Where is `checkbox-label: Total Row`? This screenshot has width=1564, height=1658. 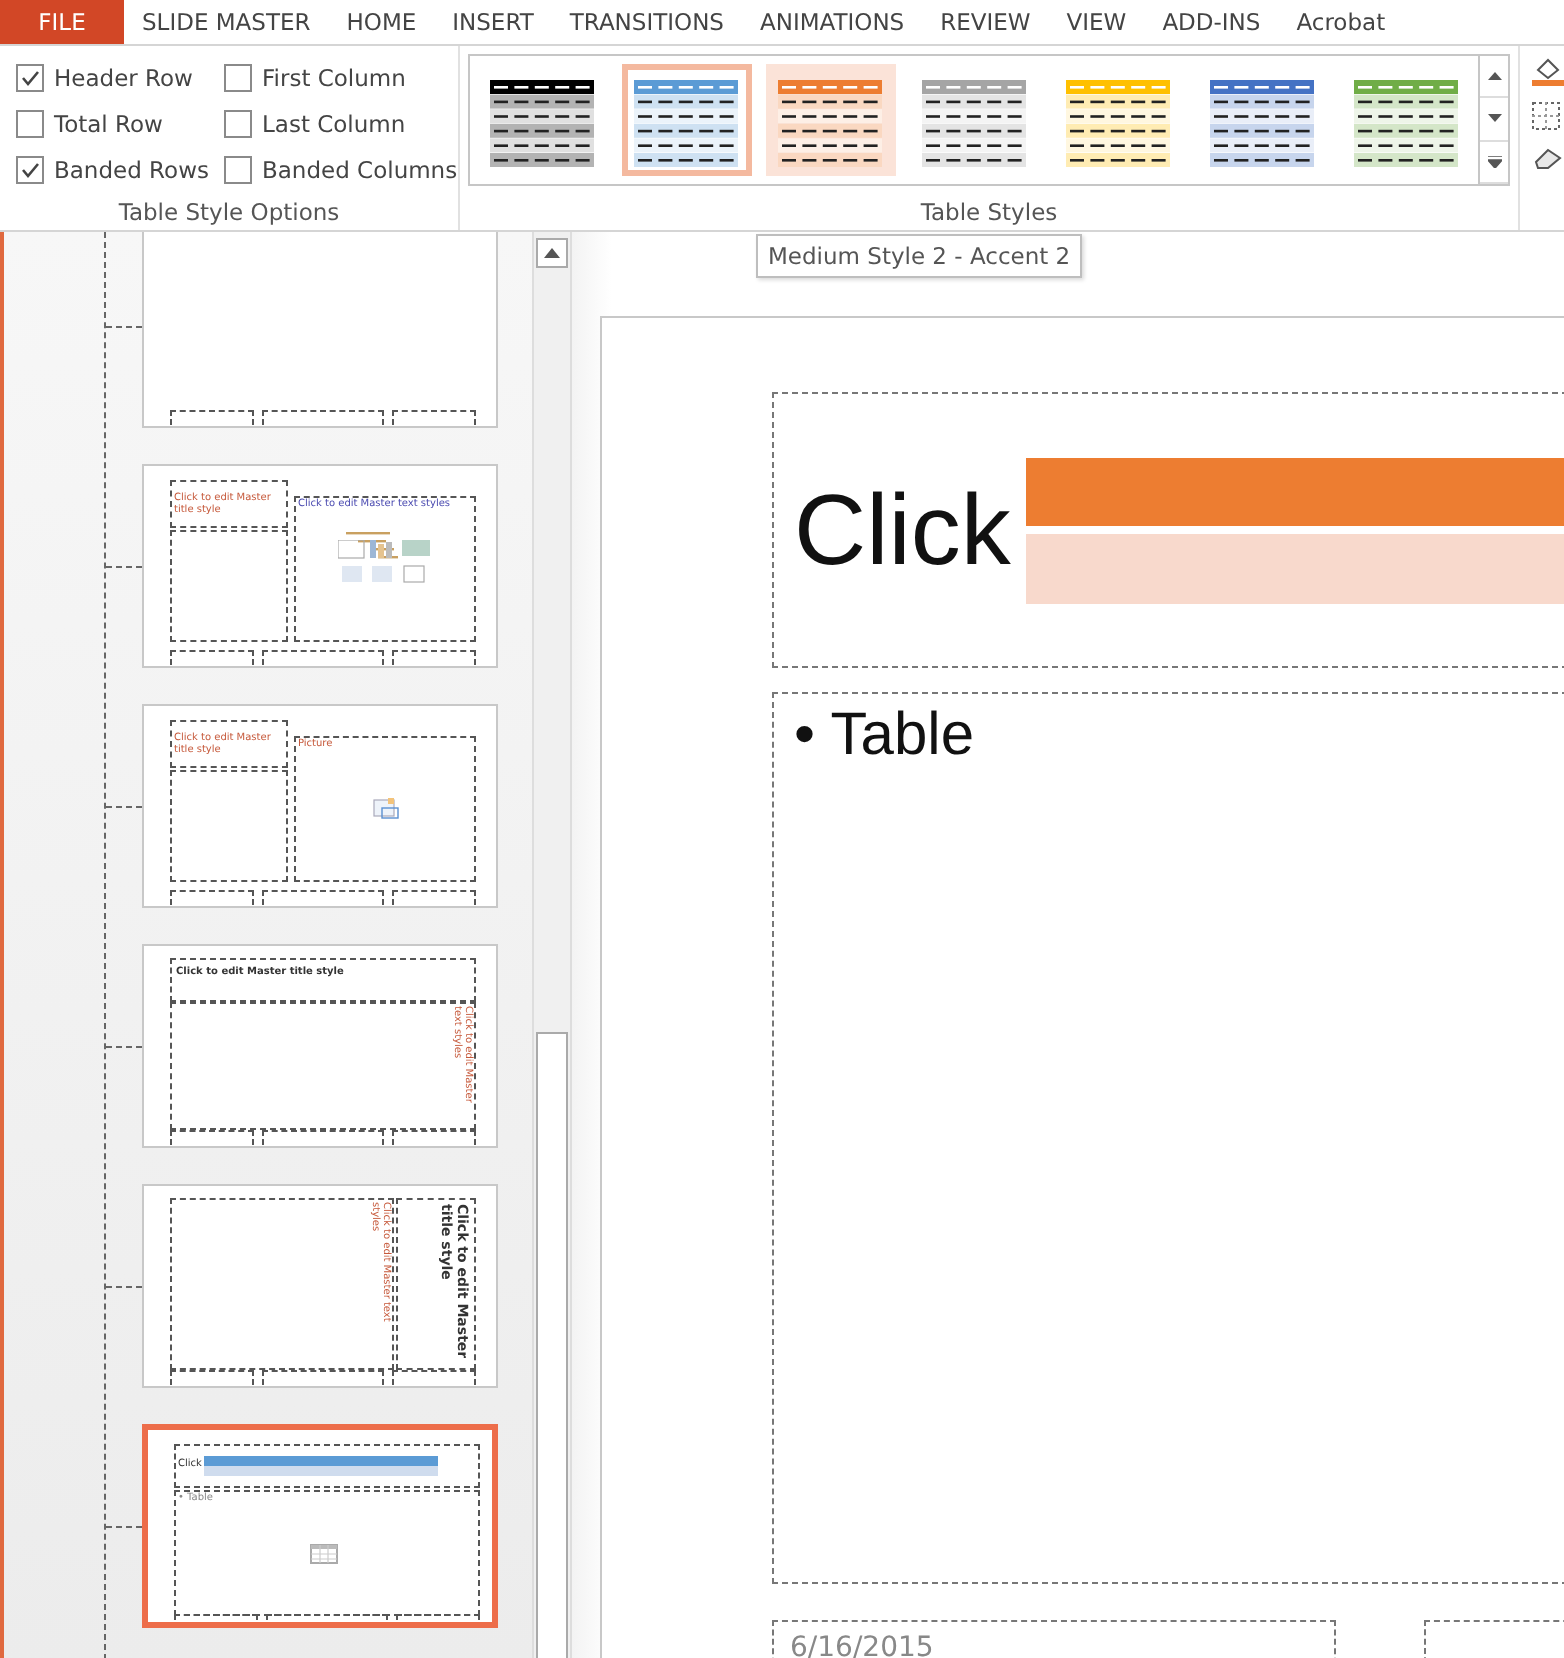
checkbox-label: Total Row is located at coordinates (108, 123).